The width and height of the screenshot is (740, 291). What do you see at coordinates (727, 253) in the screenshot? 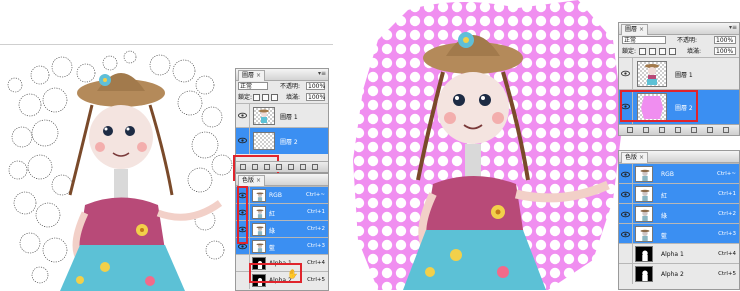
I see `channel-shortcut: Ctrl+4` at bounding box center [727, 253].